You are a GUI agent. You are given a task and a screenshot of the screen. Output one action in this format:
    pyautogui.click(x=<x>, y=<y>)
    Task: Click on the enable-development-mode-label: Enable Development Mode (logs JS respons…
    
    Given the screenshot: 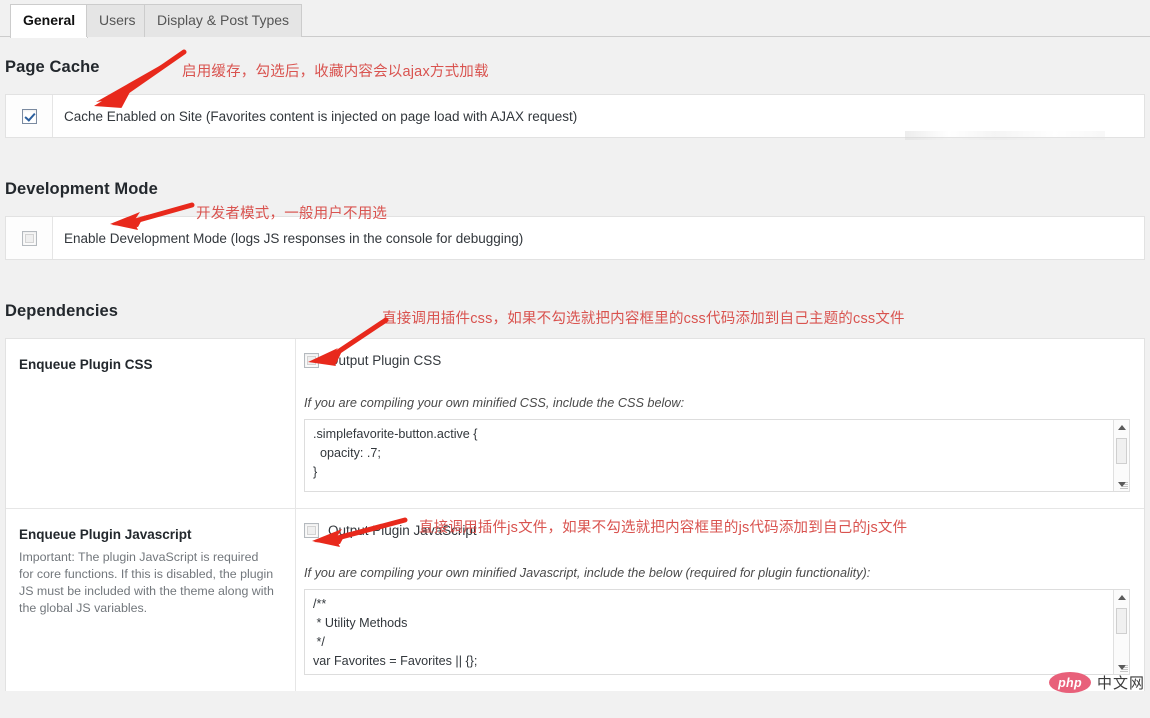 What is the action you would take?
    pyautogui.click(x=294, y=238)
    